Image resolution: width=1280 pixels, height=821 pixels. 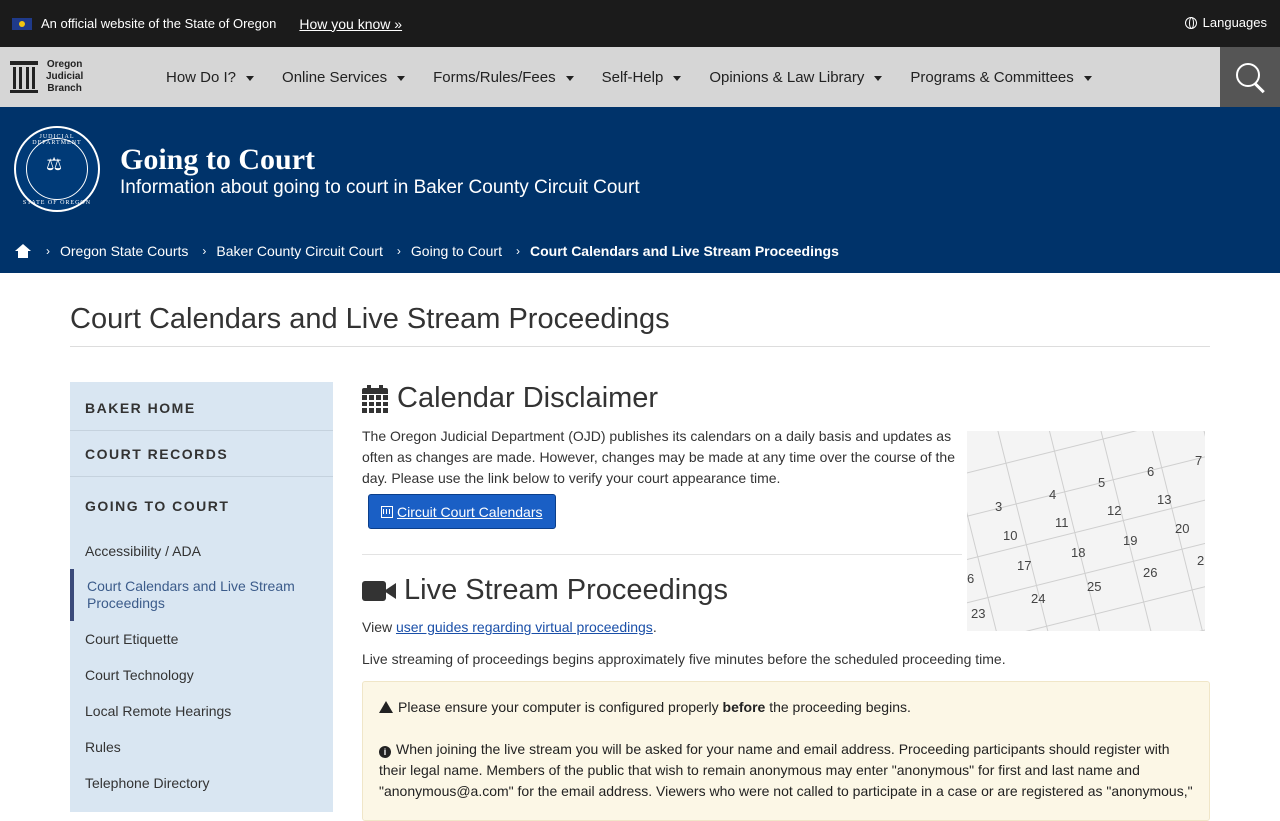 I want to click on sidebar-item-court-technology: Court Technology, so click(x=201, y=675).